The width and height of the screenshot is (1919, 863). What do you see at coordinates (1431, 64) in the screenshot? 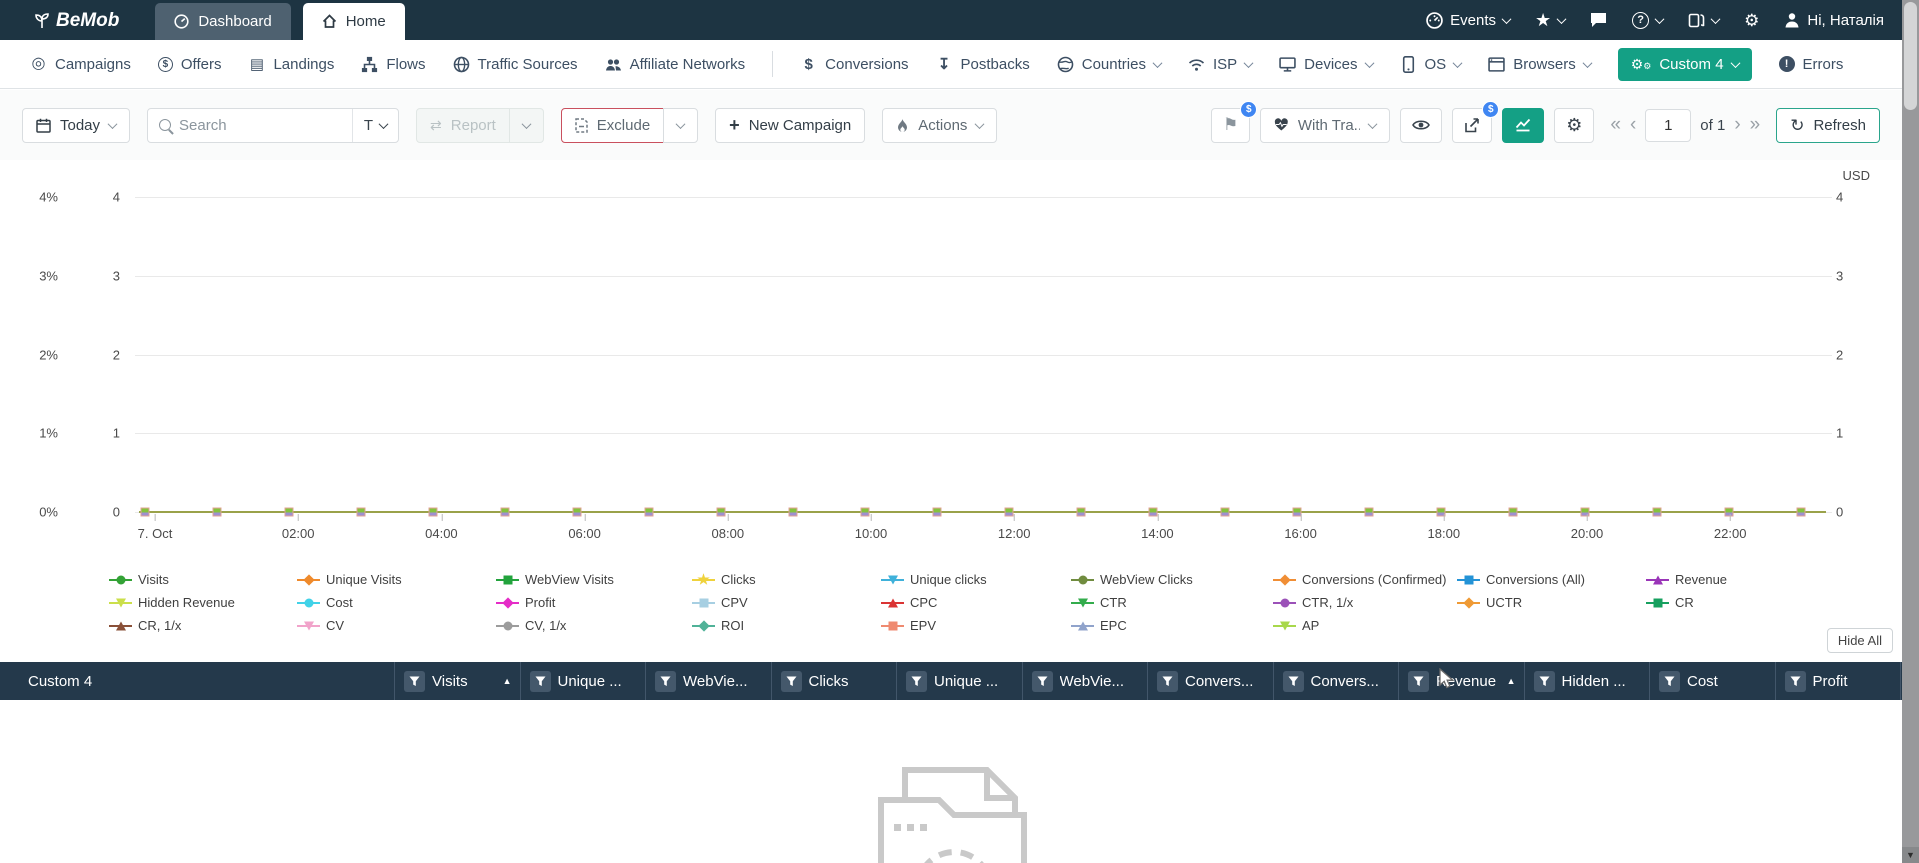
I see `nav-item-os: OS` at bounding box center [1431, 64].